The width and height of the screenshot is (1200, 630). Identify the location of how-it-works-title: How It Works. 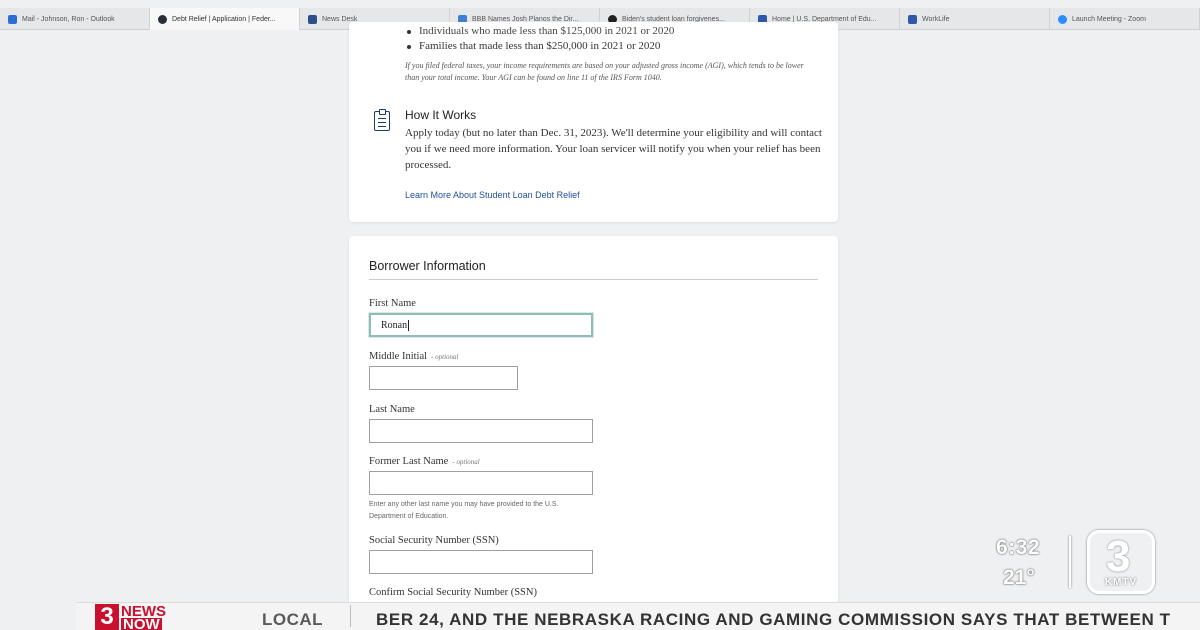
(441, 115).